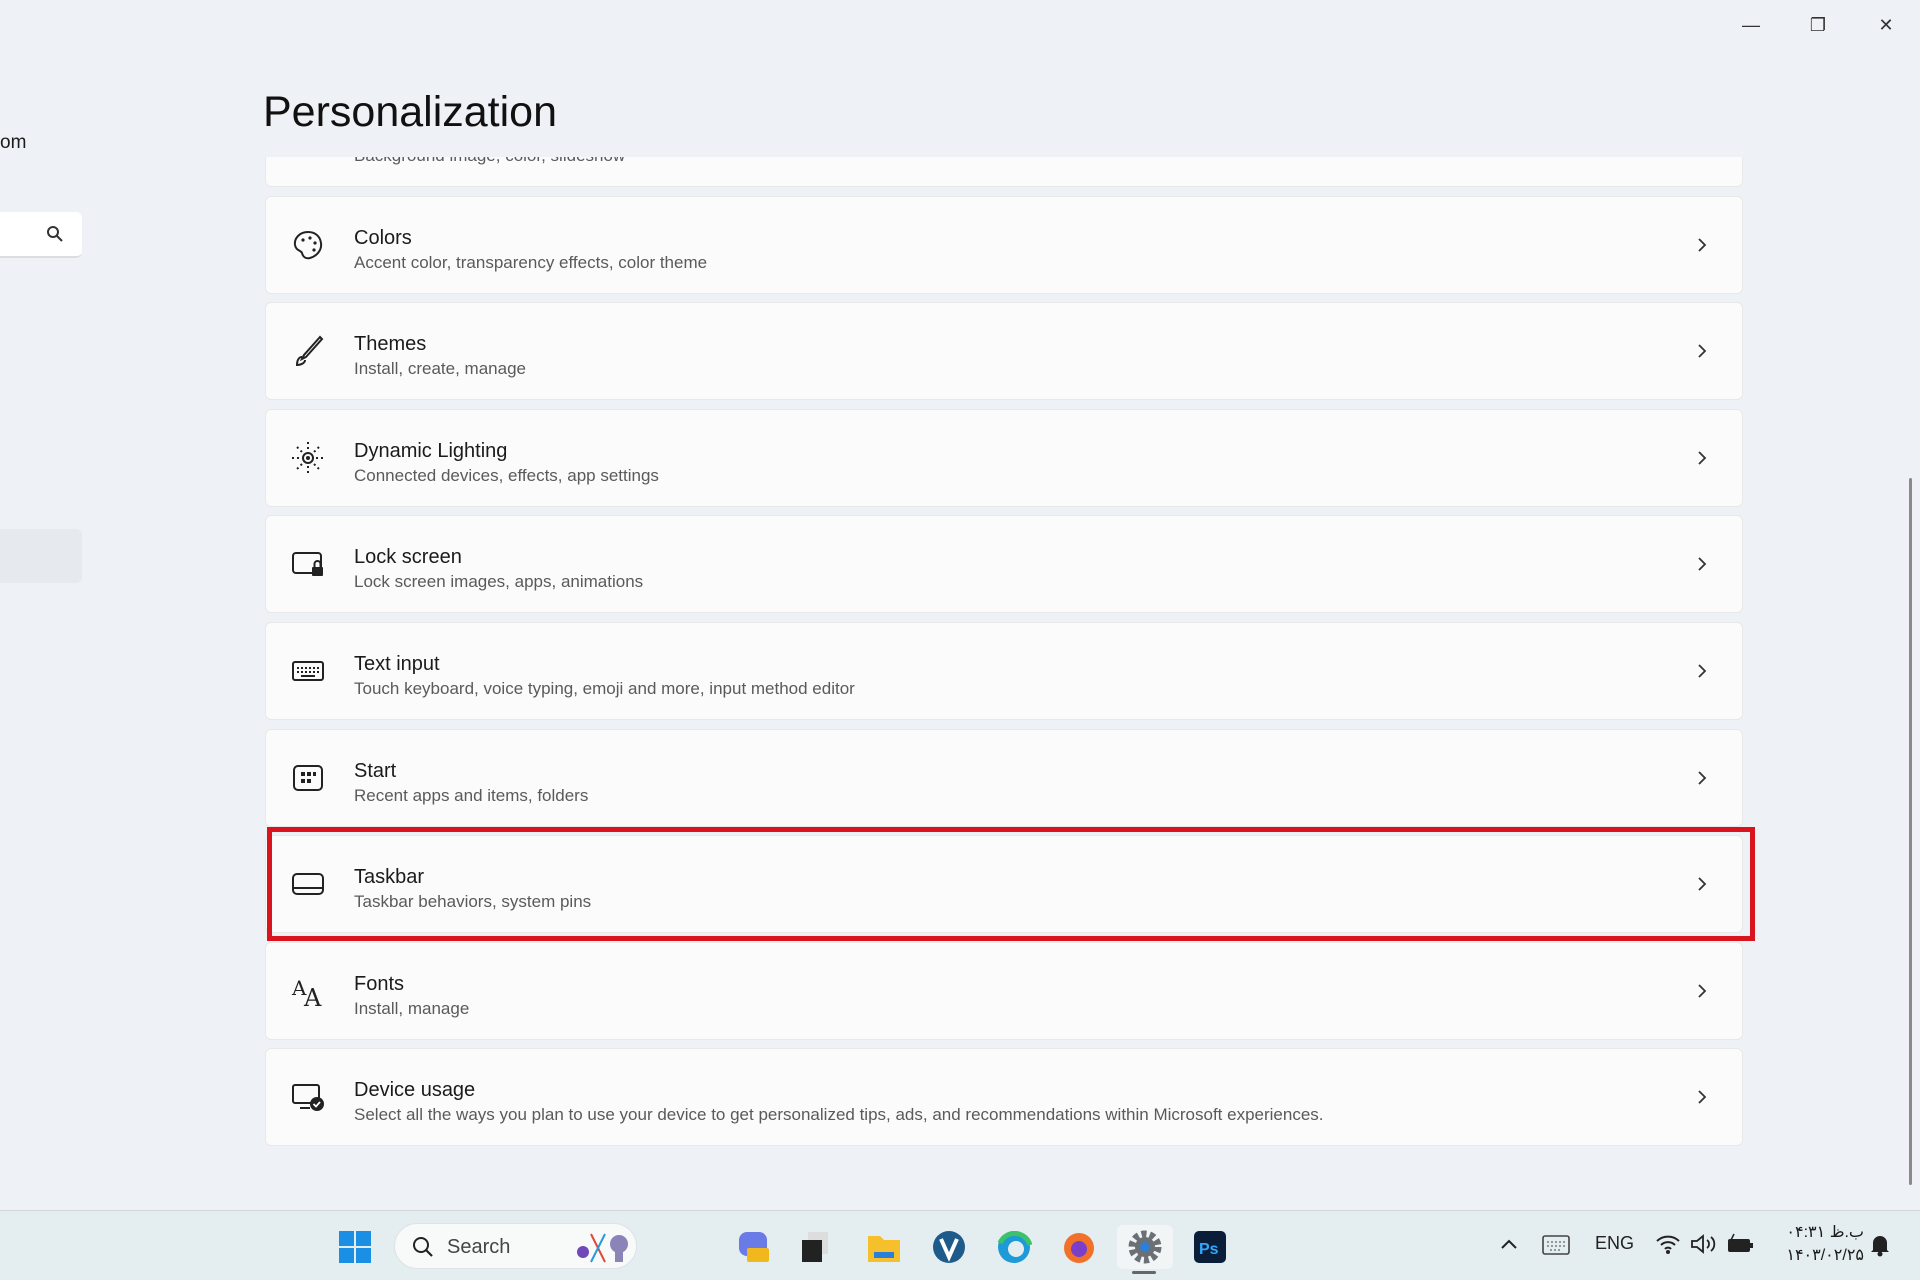 The width and height of the screenshot is (1920, 1280). I want to click on volume-icon, so click(1704, 1244).